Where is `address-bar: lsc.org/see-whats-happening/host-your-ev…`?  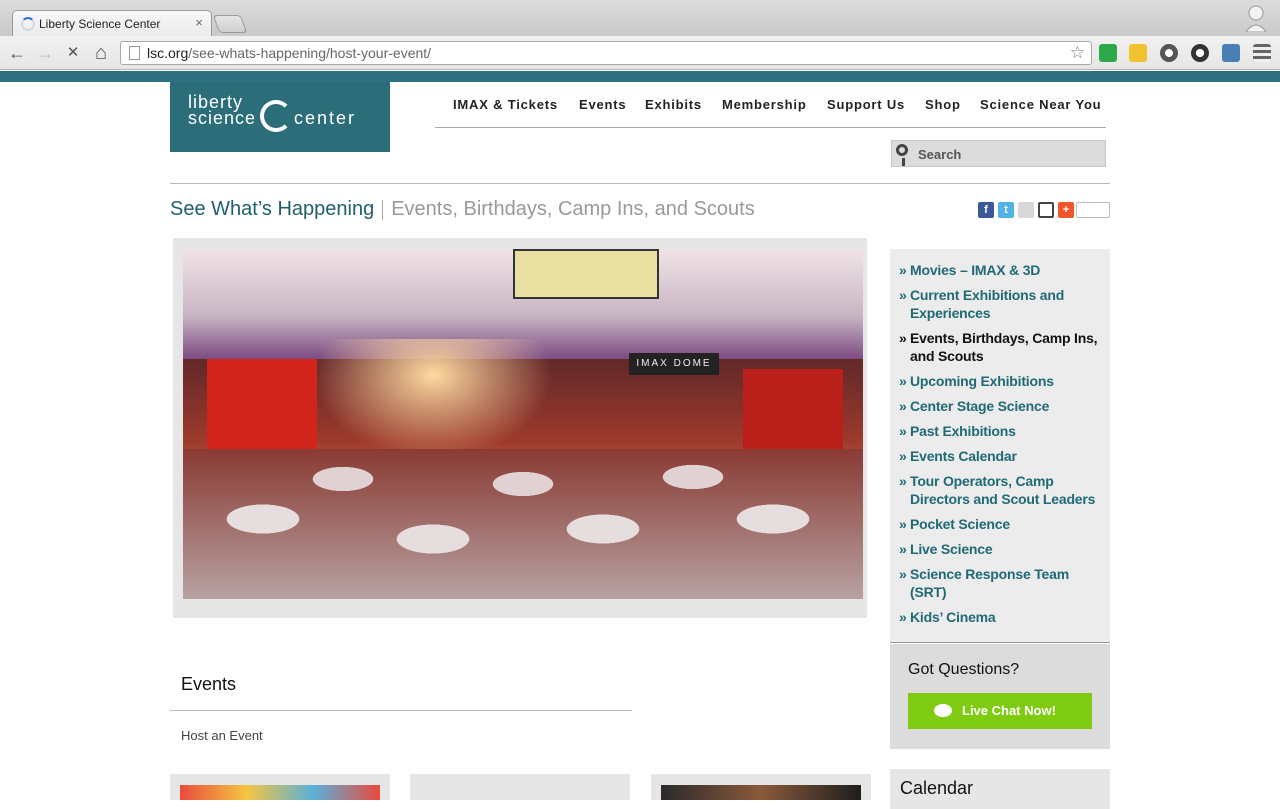 address-bar: lsc.org/see-whats-happening/host-your-ev… is located at coordinates (606, 53).